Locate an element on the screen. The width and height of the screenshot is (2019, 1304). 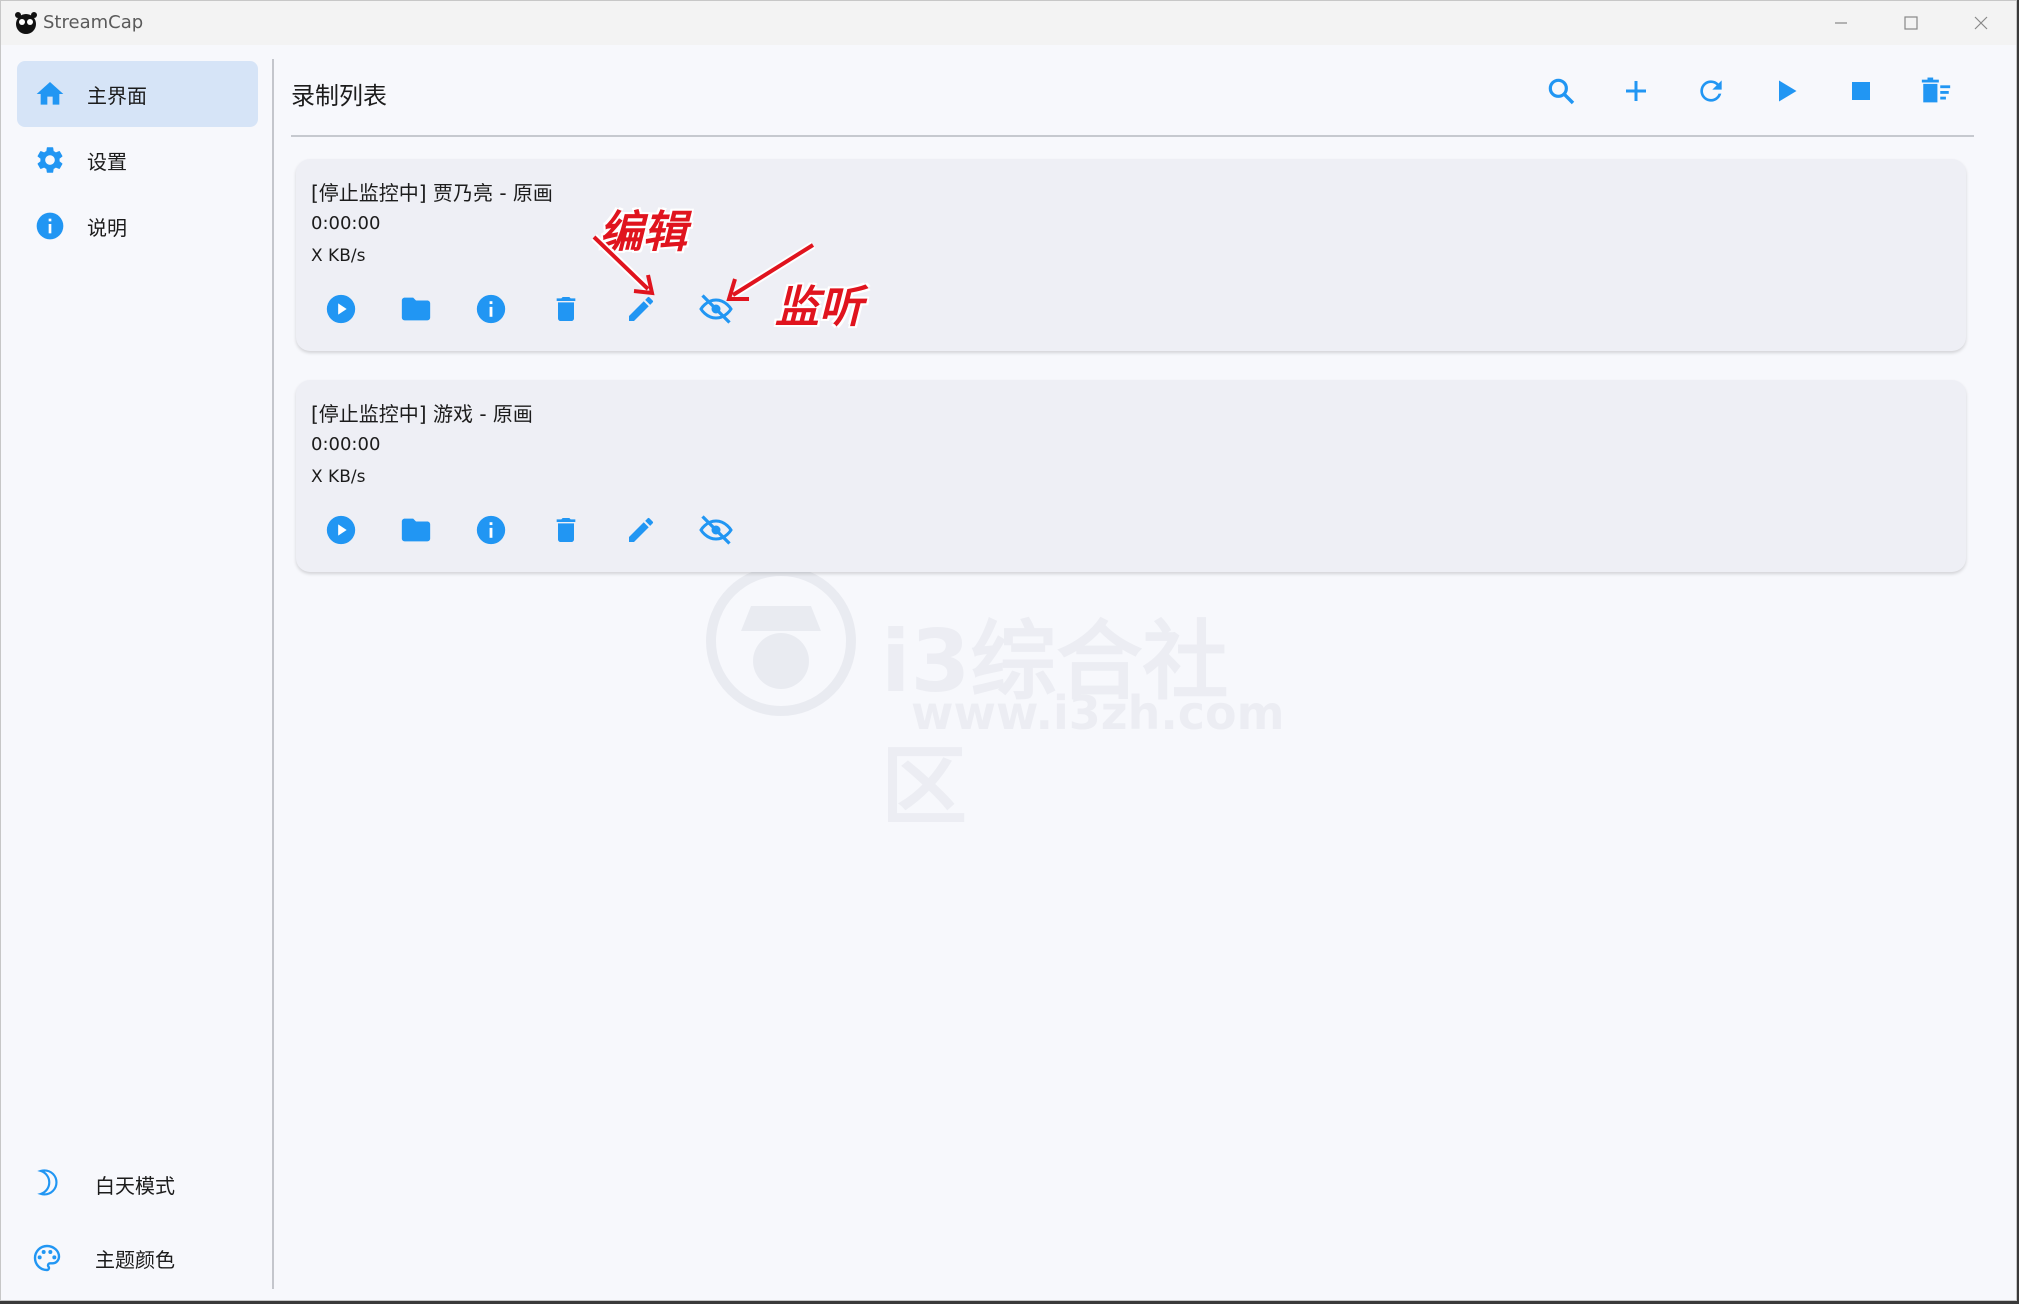
header-divider is located at coordinates (1132, 136).